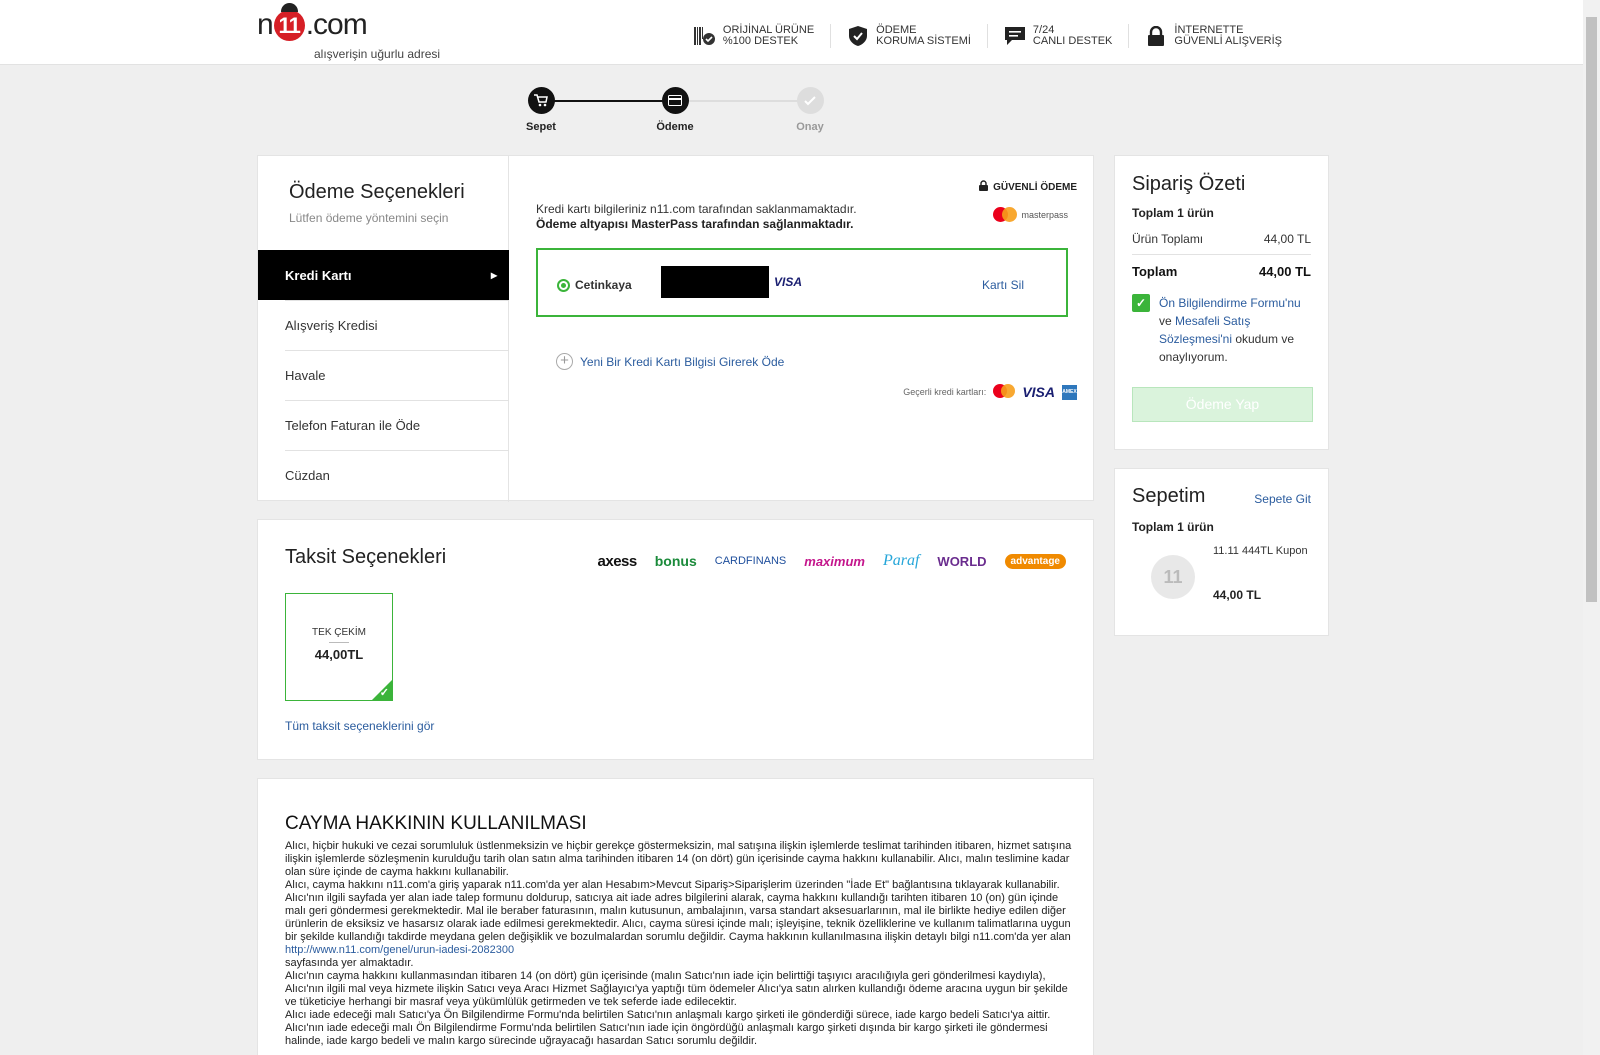 Image resolution: width=1600 pixels, height=1055 pixels. I want to click on cart-item-count: Toplam 1 ürün, so click(1173, 527).